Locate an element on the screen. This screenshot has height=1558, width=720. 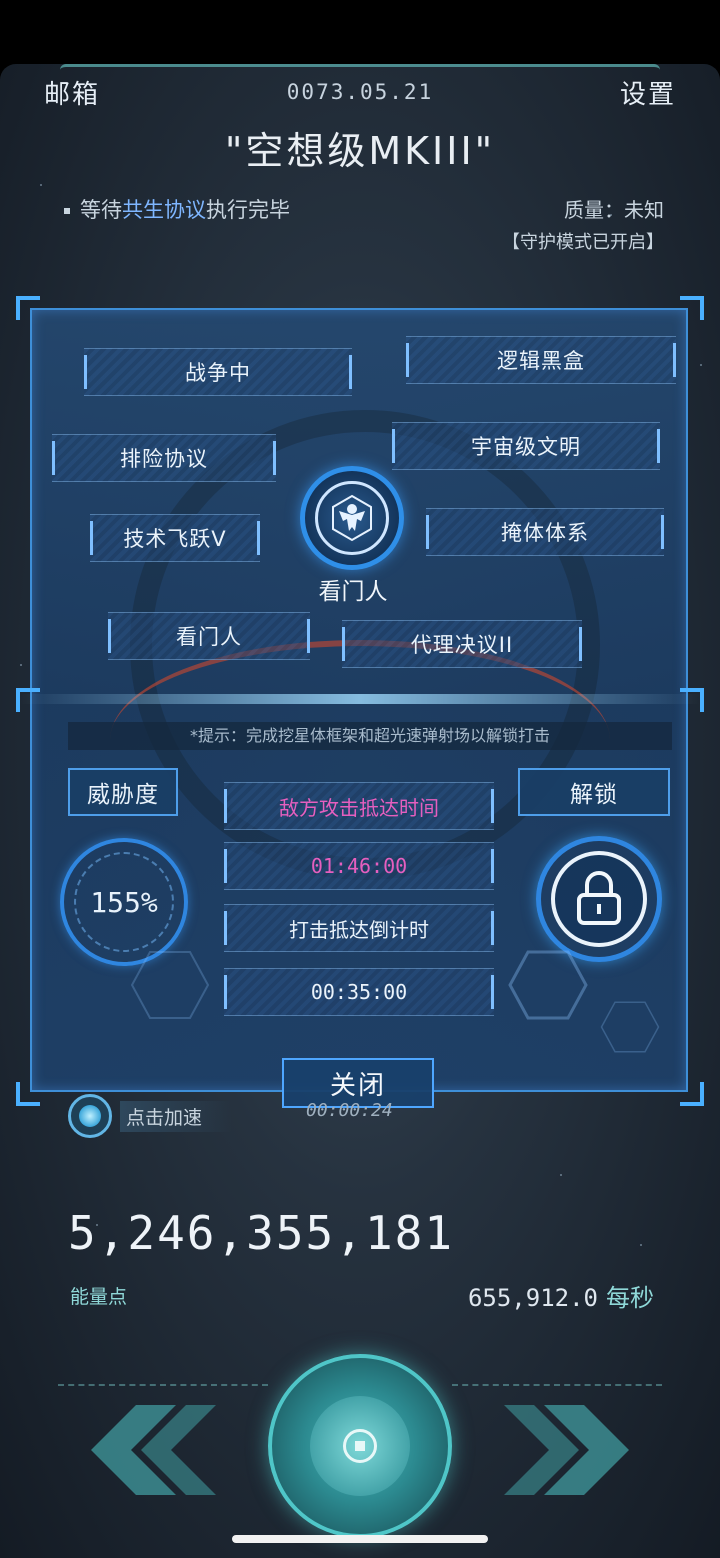
guard-mode-text: 【守护模式已开启】 is located at coordinates (583, 242).